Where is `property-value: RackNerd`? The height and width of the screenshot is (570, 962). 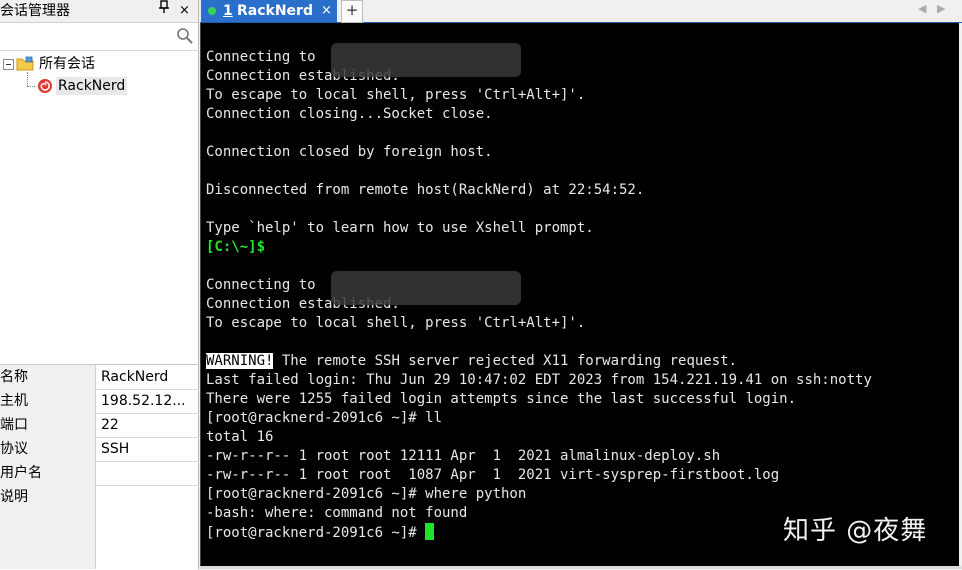
property-value: RackNerd is located at coordinates (135, 377).